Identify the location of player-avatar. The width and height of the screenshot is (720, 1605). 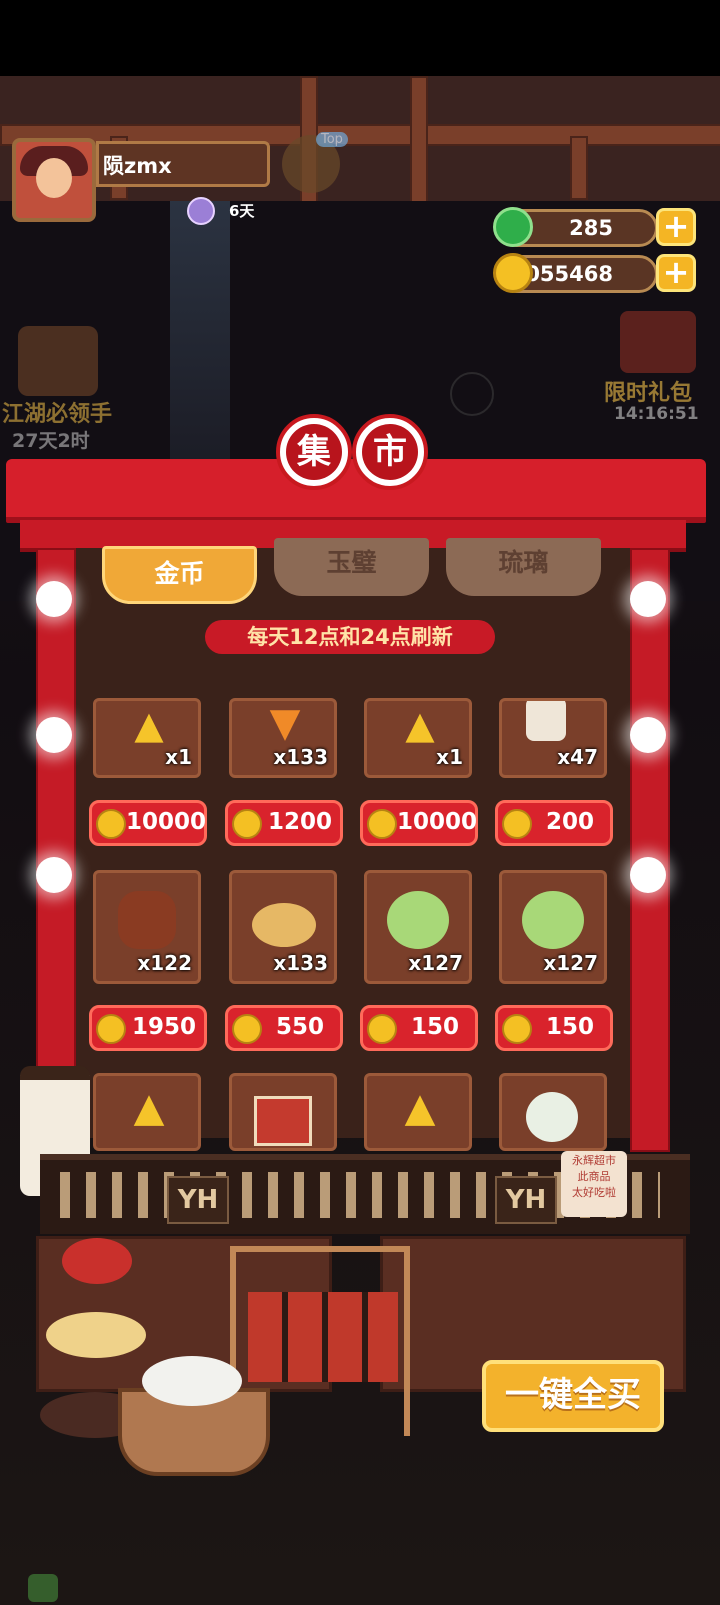
(54, 180).